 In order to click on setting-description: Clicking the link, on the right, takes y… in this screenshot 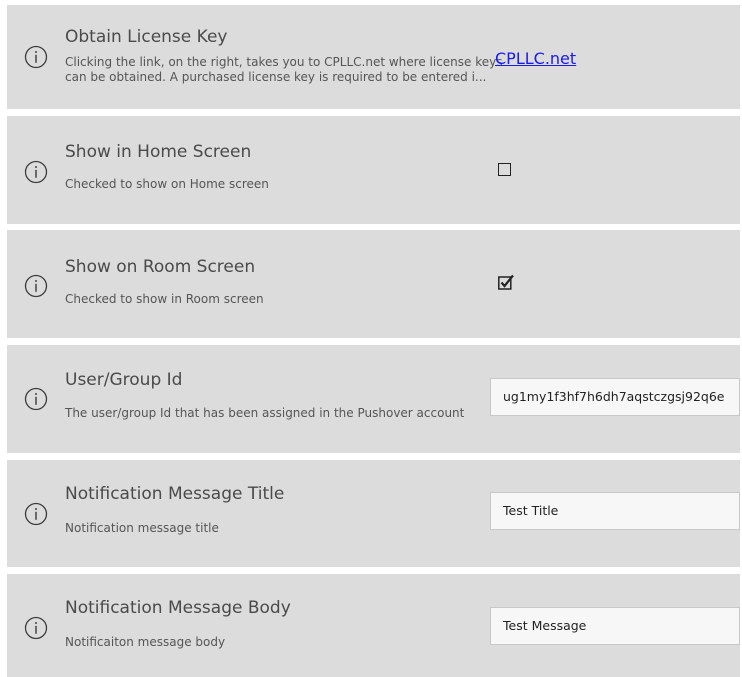, I will do `click(284, 62)`.